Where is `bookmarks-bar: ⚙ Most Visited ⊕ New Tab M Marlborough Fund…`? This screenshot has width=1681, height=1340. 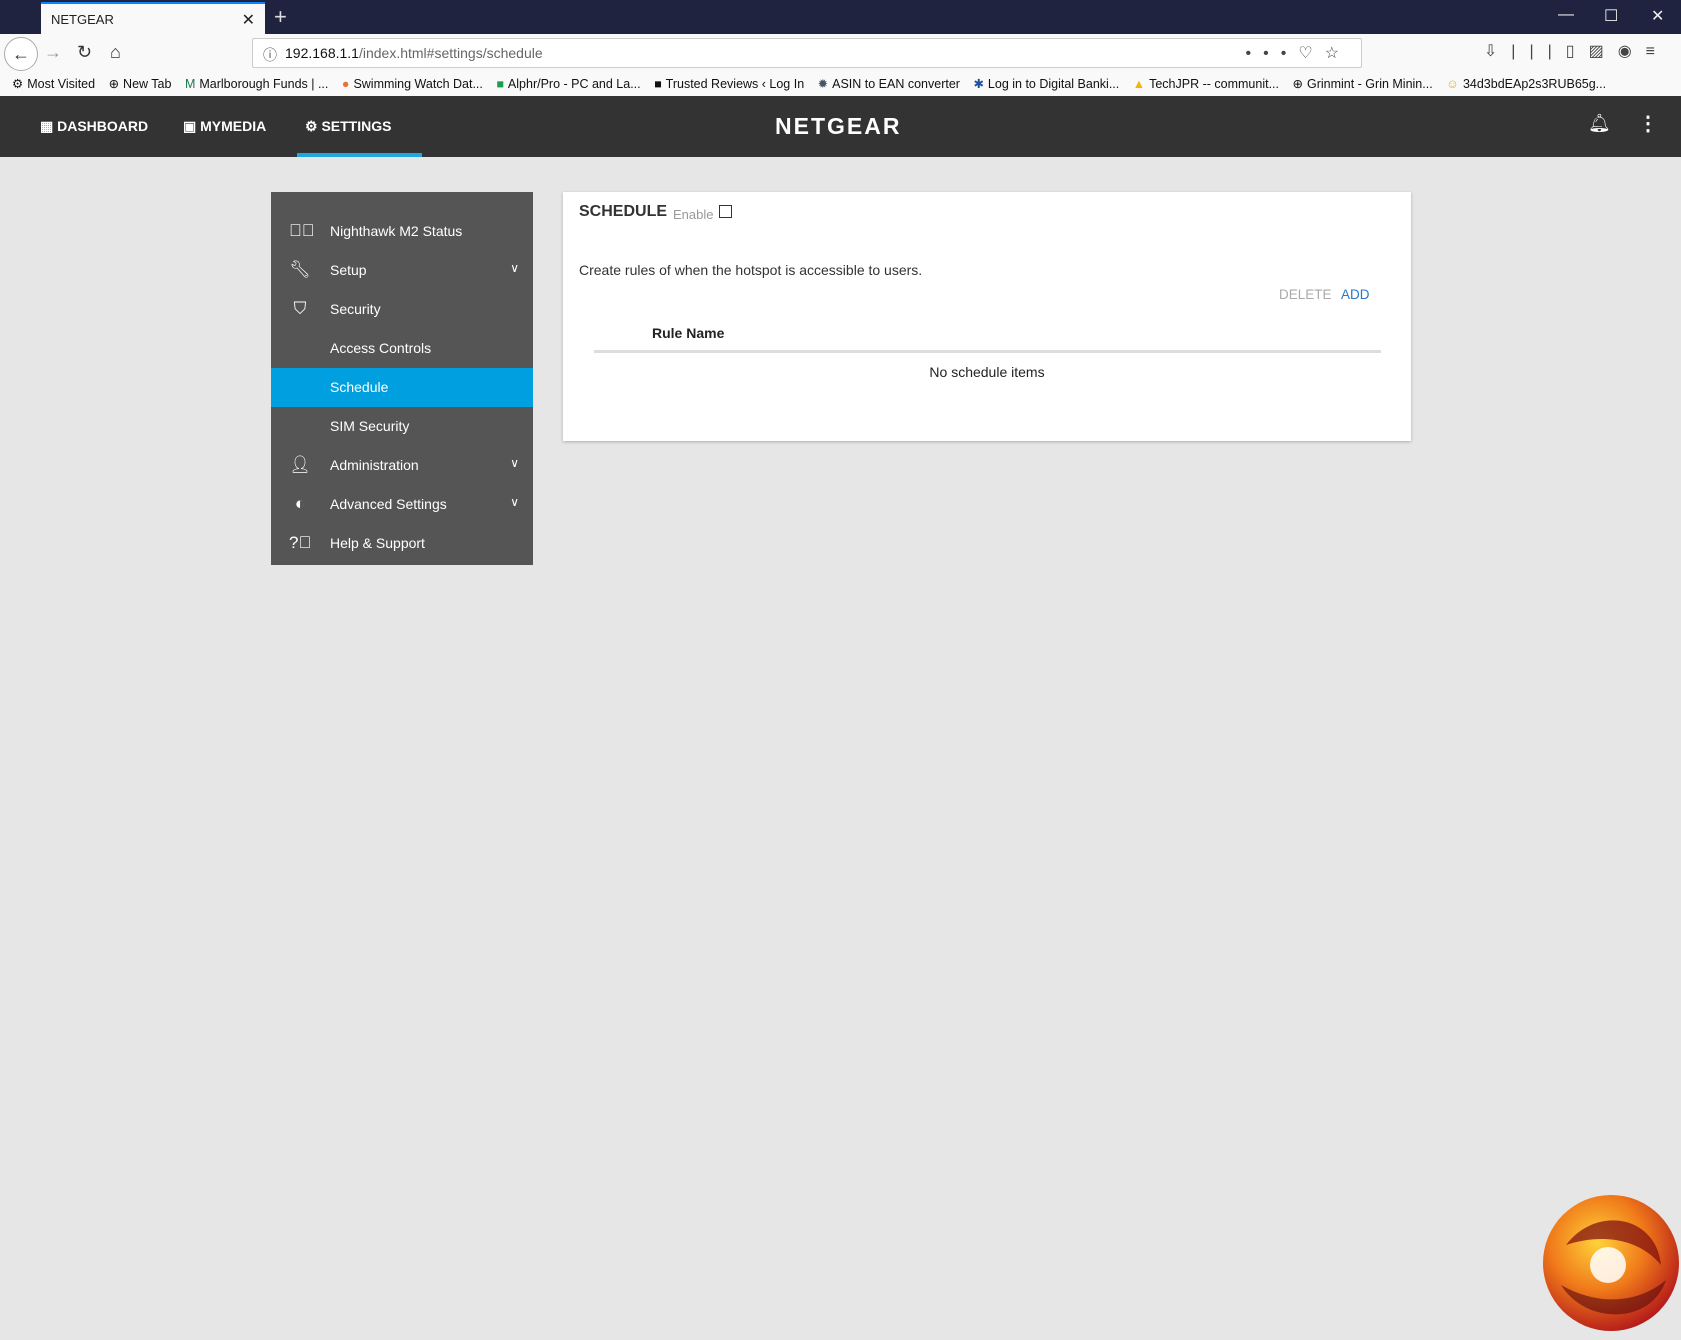 bookmarks-bar: ⚙ Most Visited ⊕ New Tab M Marlborough Fund… is located at coordinates (840, 84).